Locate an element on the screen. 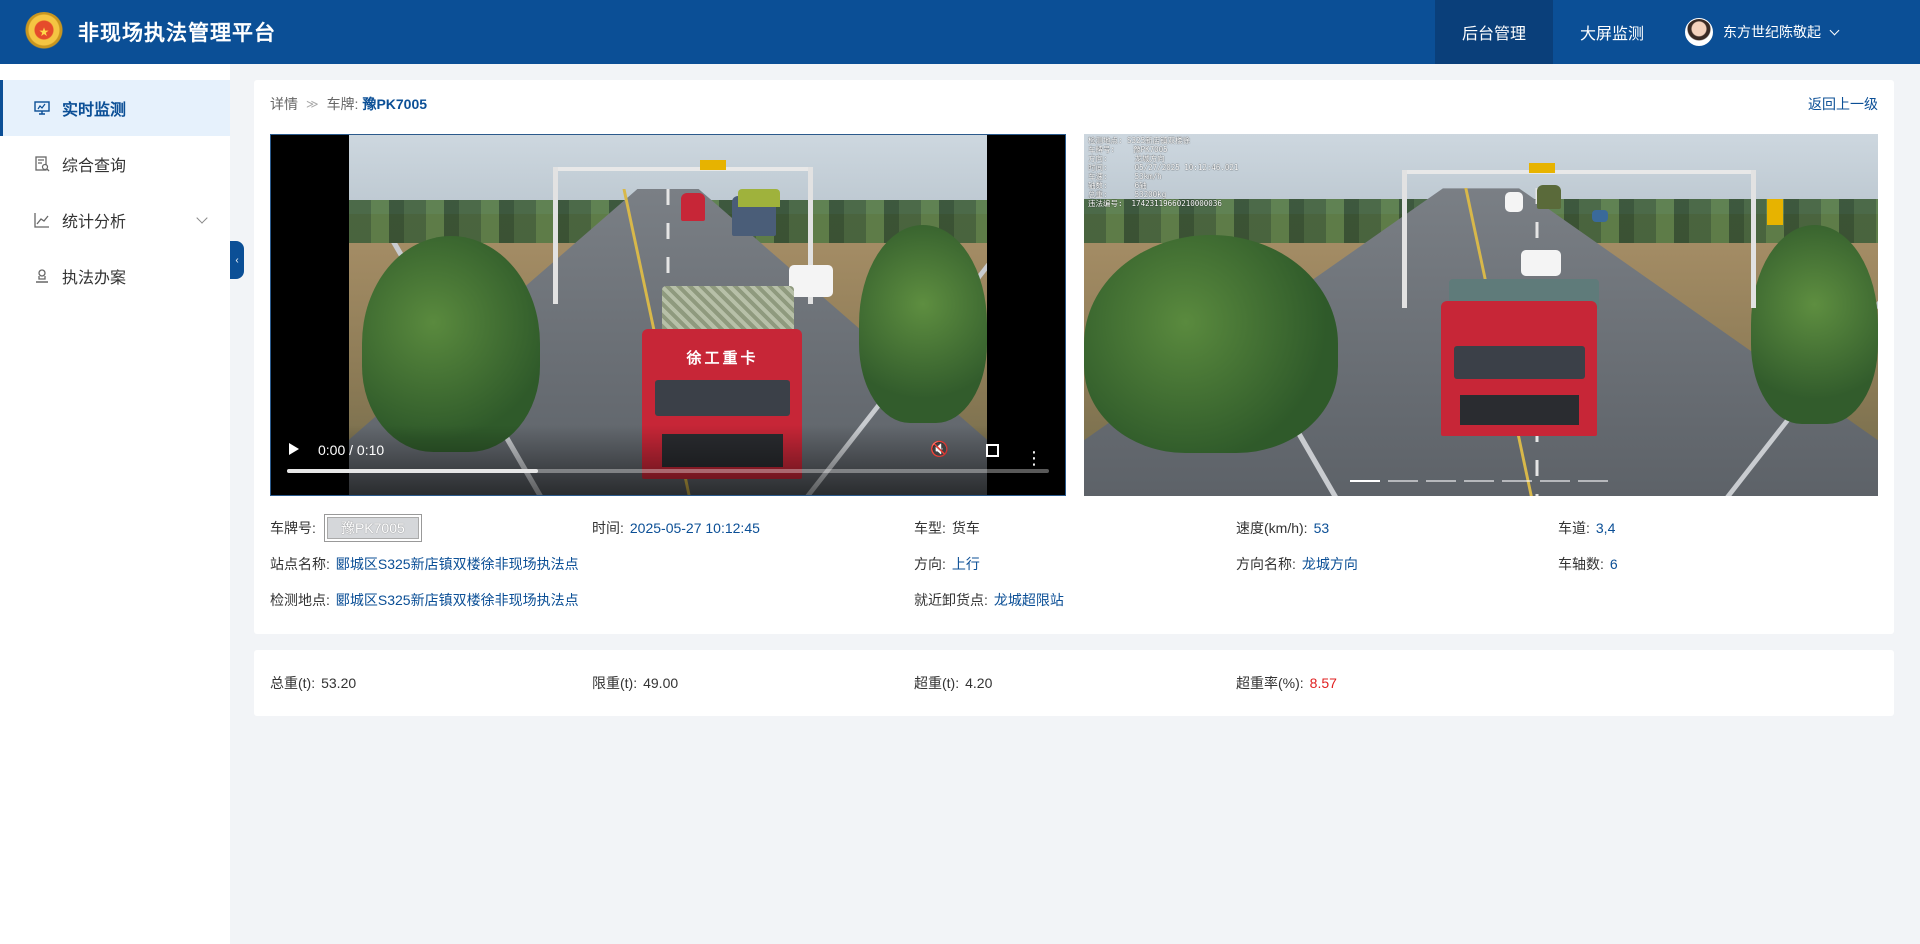 Image resolution: width=1920 pixels, height=944 pixels. app-title: 非现场执法管理平台 is located at coordinates (177, 33).